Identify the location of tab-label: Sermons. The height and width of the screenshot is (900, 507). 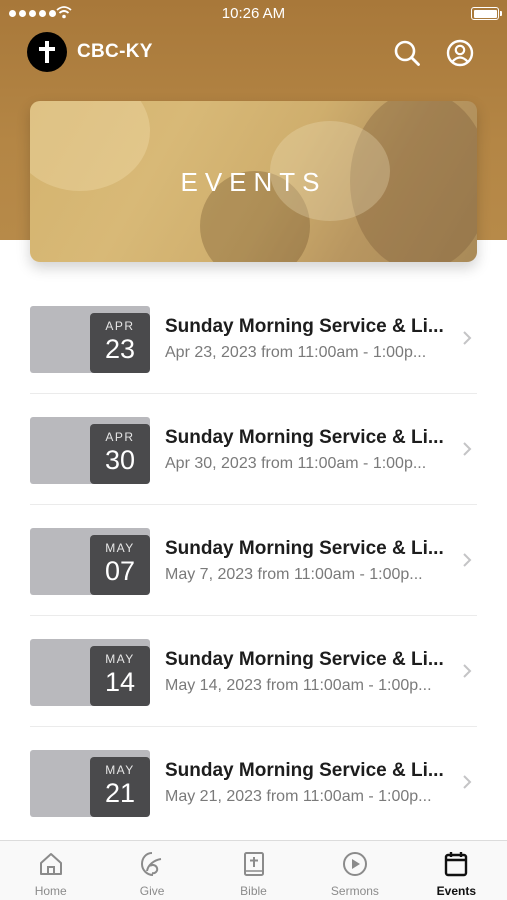
(354, 891).